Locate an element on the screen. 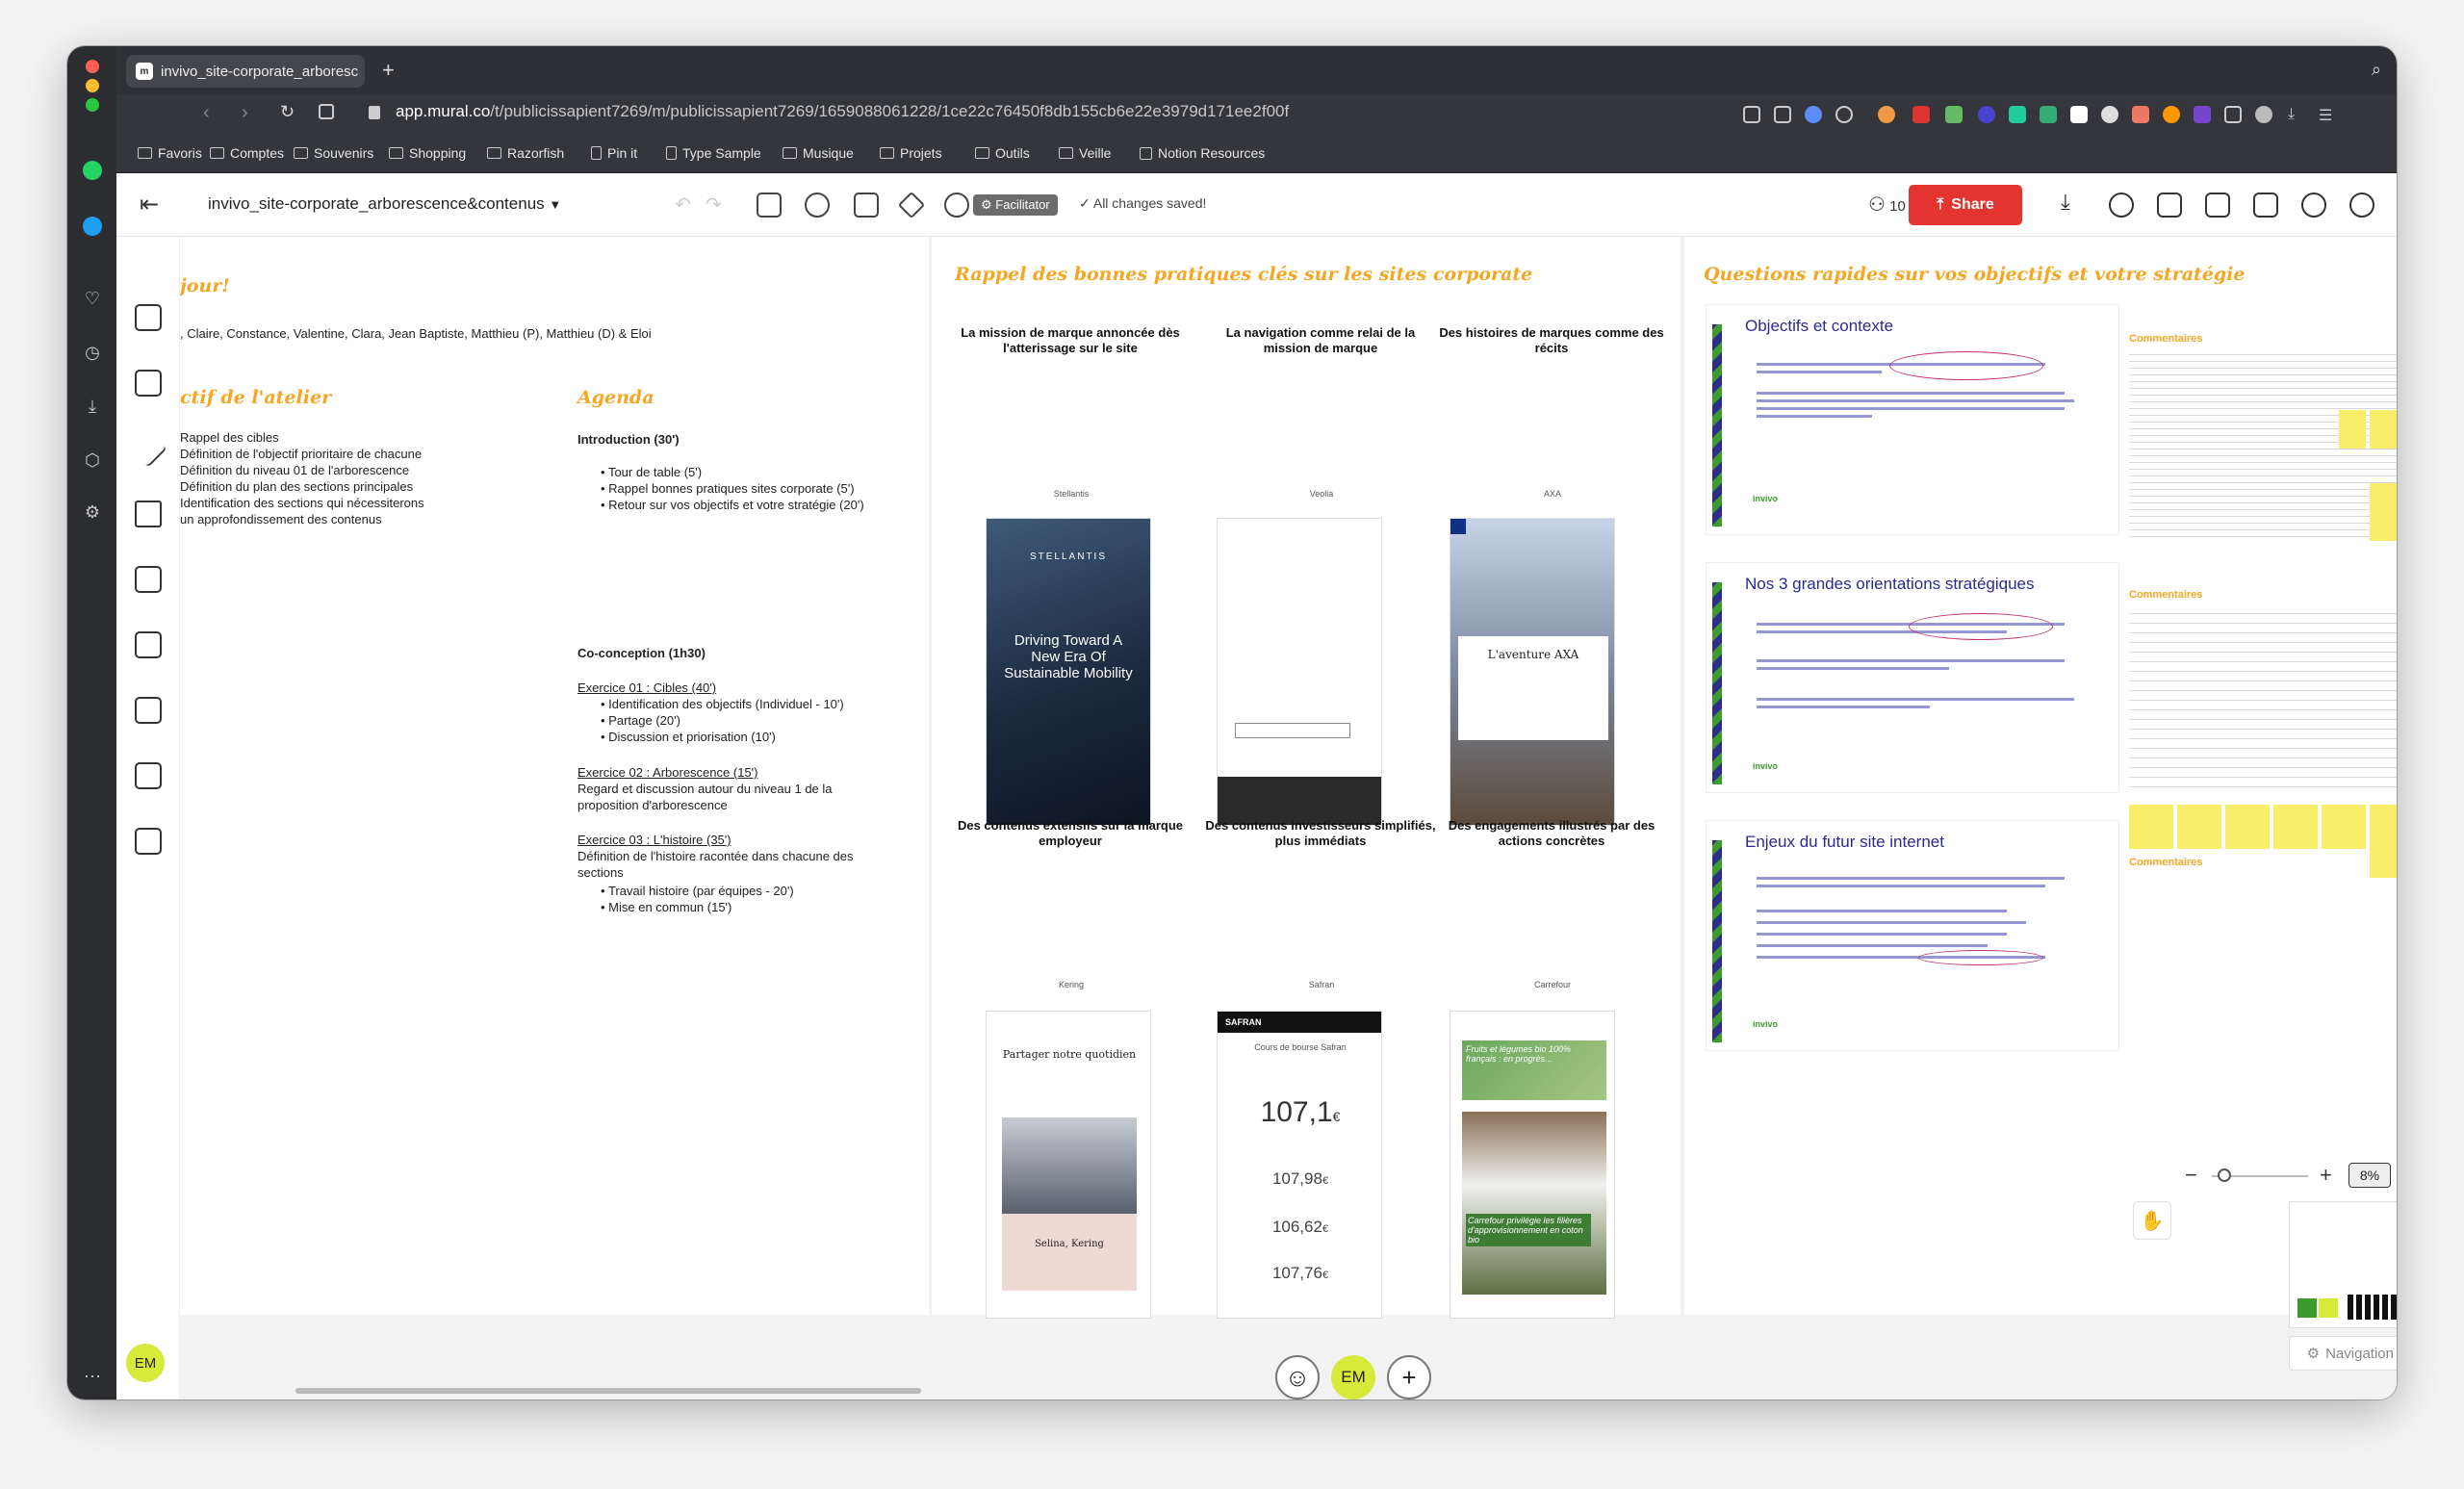  voting-icon is located at coordinates (866, 205).